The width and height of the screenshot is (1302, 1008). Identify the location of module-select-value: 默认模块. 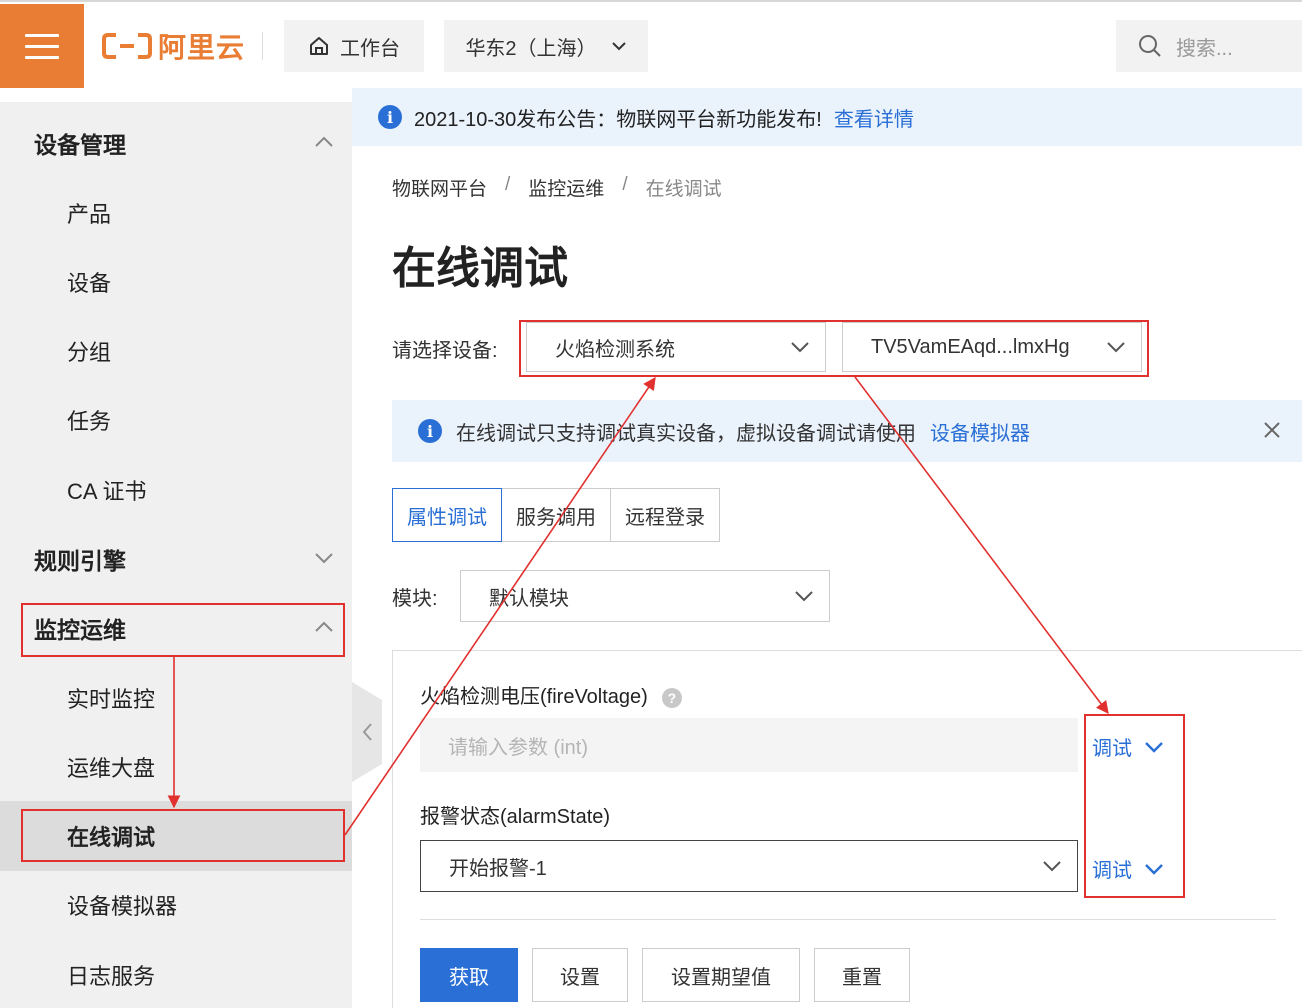
(529, 598).